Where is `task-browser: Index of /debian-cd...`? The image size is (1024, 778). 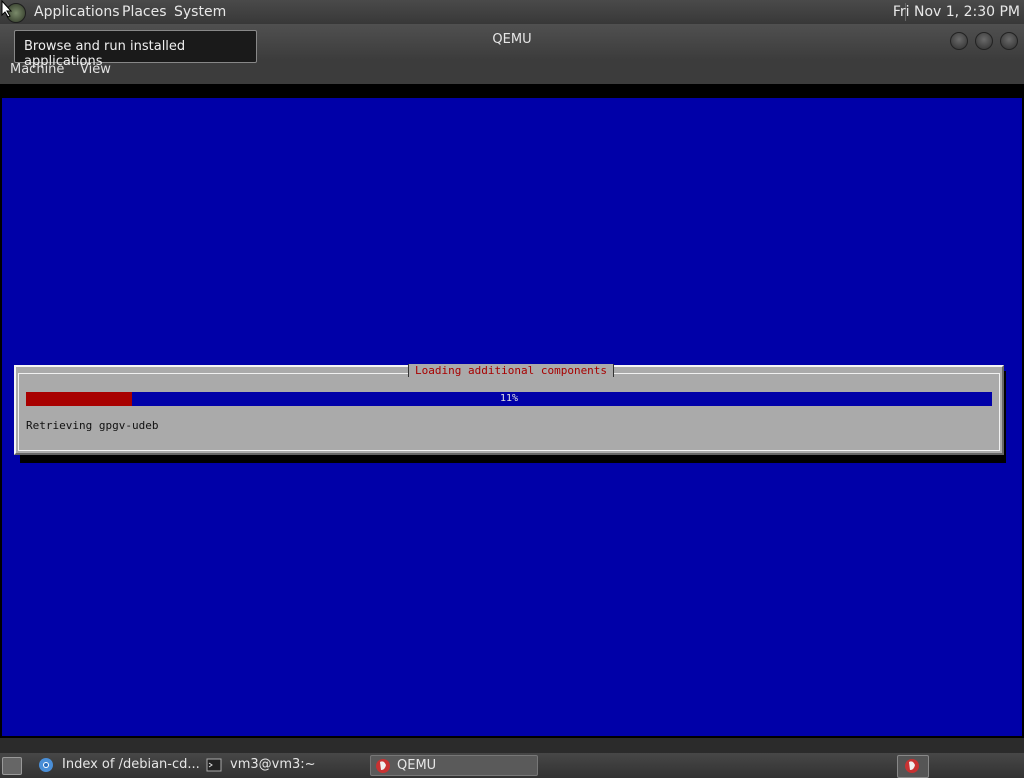 task-browser: Index of /debian-cd... is located at coordinates (117, 765).